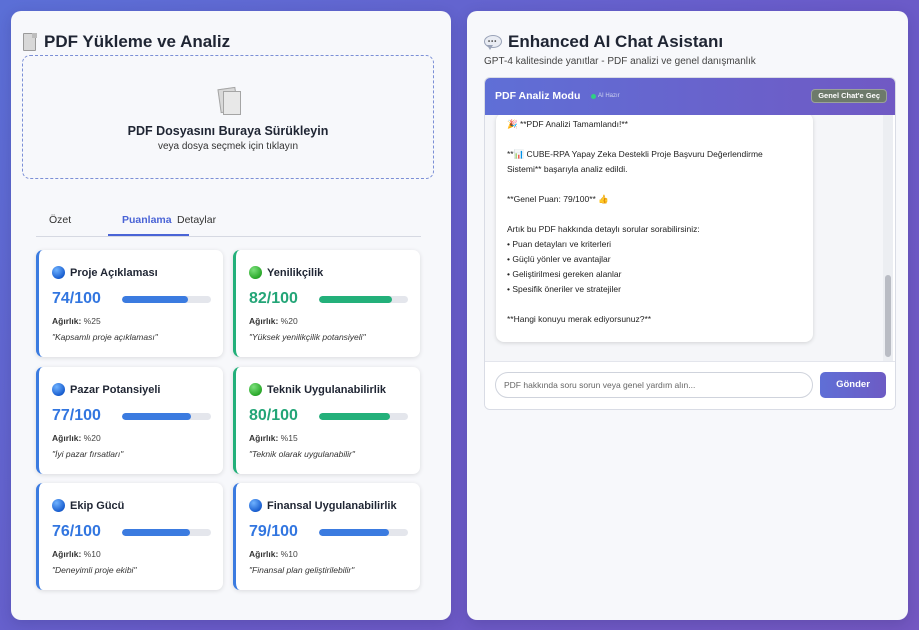 The width and height of the screenshot is (919, 630). Describe the element at coordinates (114, 272) in the screenshot. I see `score-card-name: Proje Açıklaması` at that location.